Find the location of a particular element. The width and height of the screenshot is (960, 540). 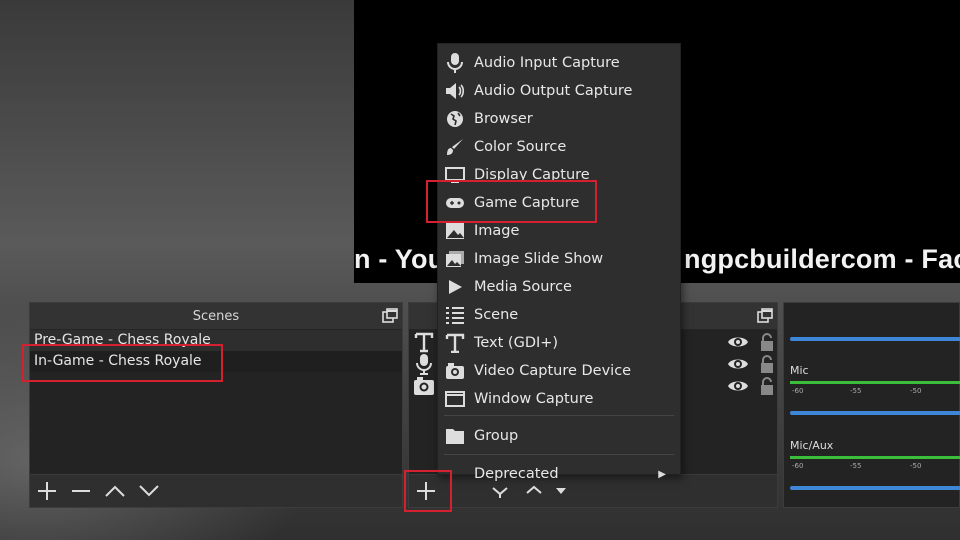

image-icon is located at coordinates (455, 231).